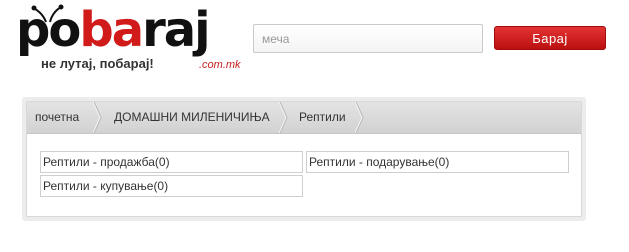  Describe the element at coordinates (550, 38) in the screenshot. I see `search-button: Барај` at that location.